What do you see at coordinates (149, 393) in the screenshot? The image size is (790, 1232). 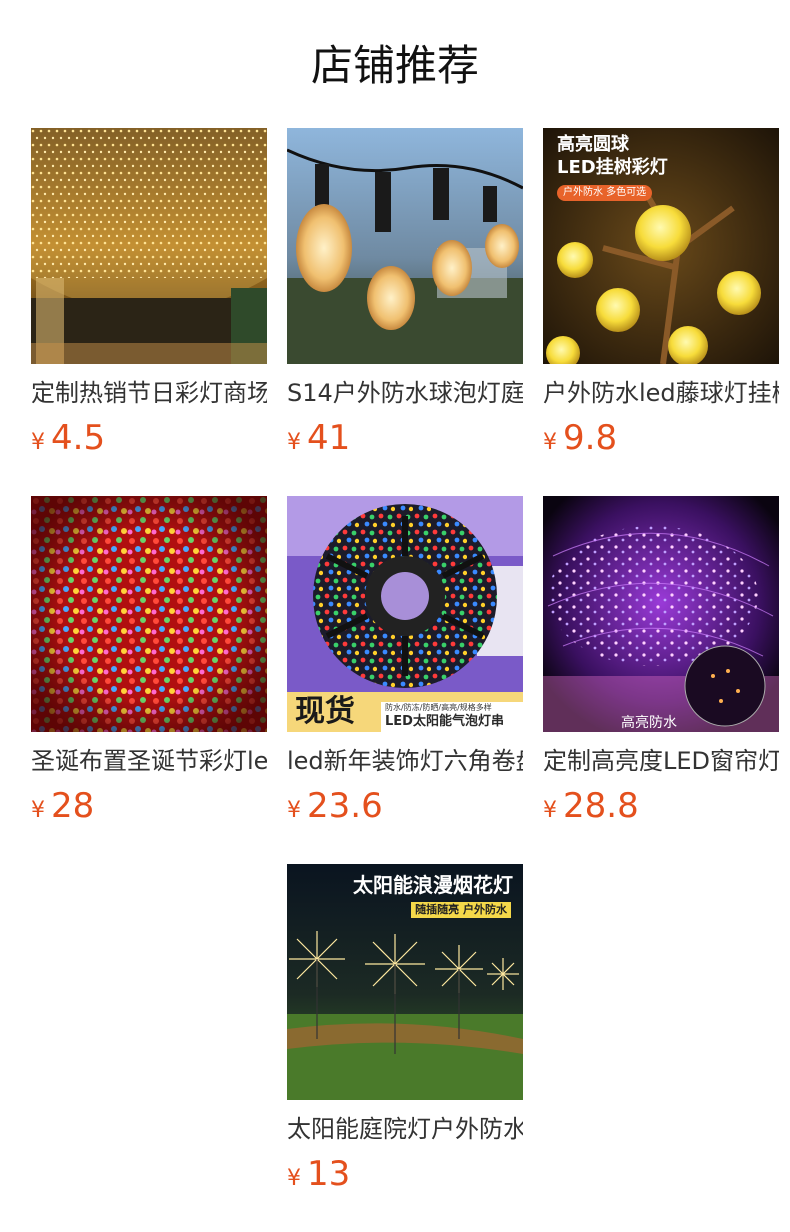 I see `product-name: 定制热销节日彩灯商场` at bounding box center [149, 393].